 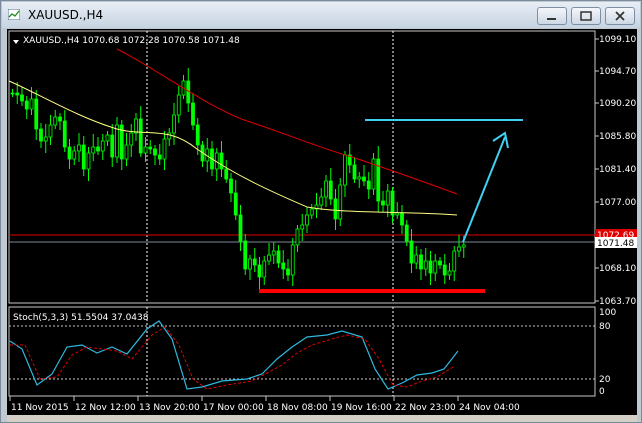 I want to click on stoch-tick-label: 0, so click(x=602, y=392).